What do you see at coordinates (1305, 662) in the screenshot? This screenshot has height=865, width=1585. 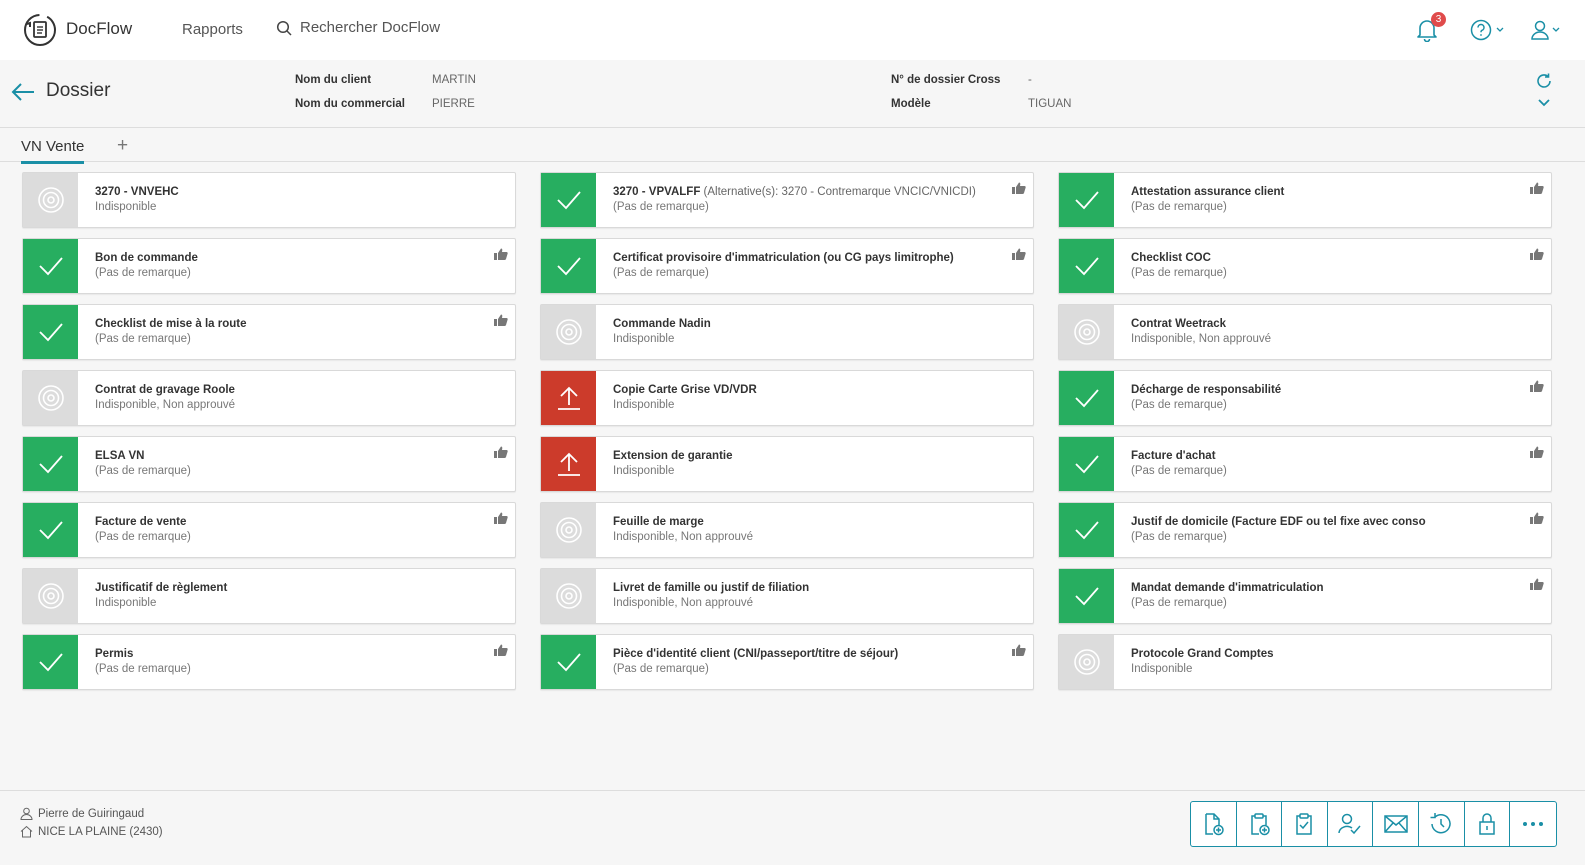 I see `document-card: Protocole Grand Comptes Indisponible` at bounding box center [1305, 662].